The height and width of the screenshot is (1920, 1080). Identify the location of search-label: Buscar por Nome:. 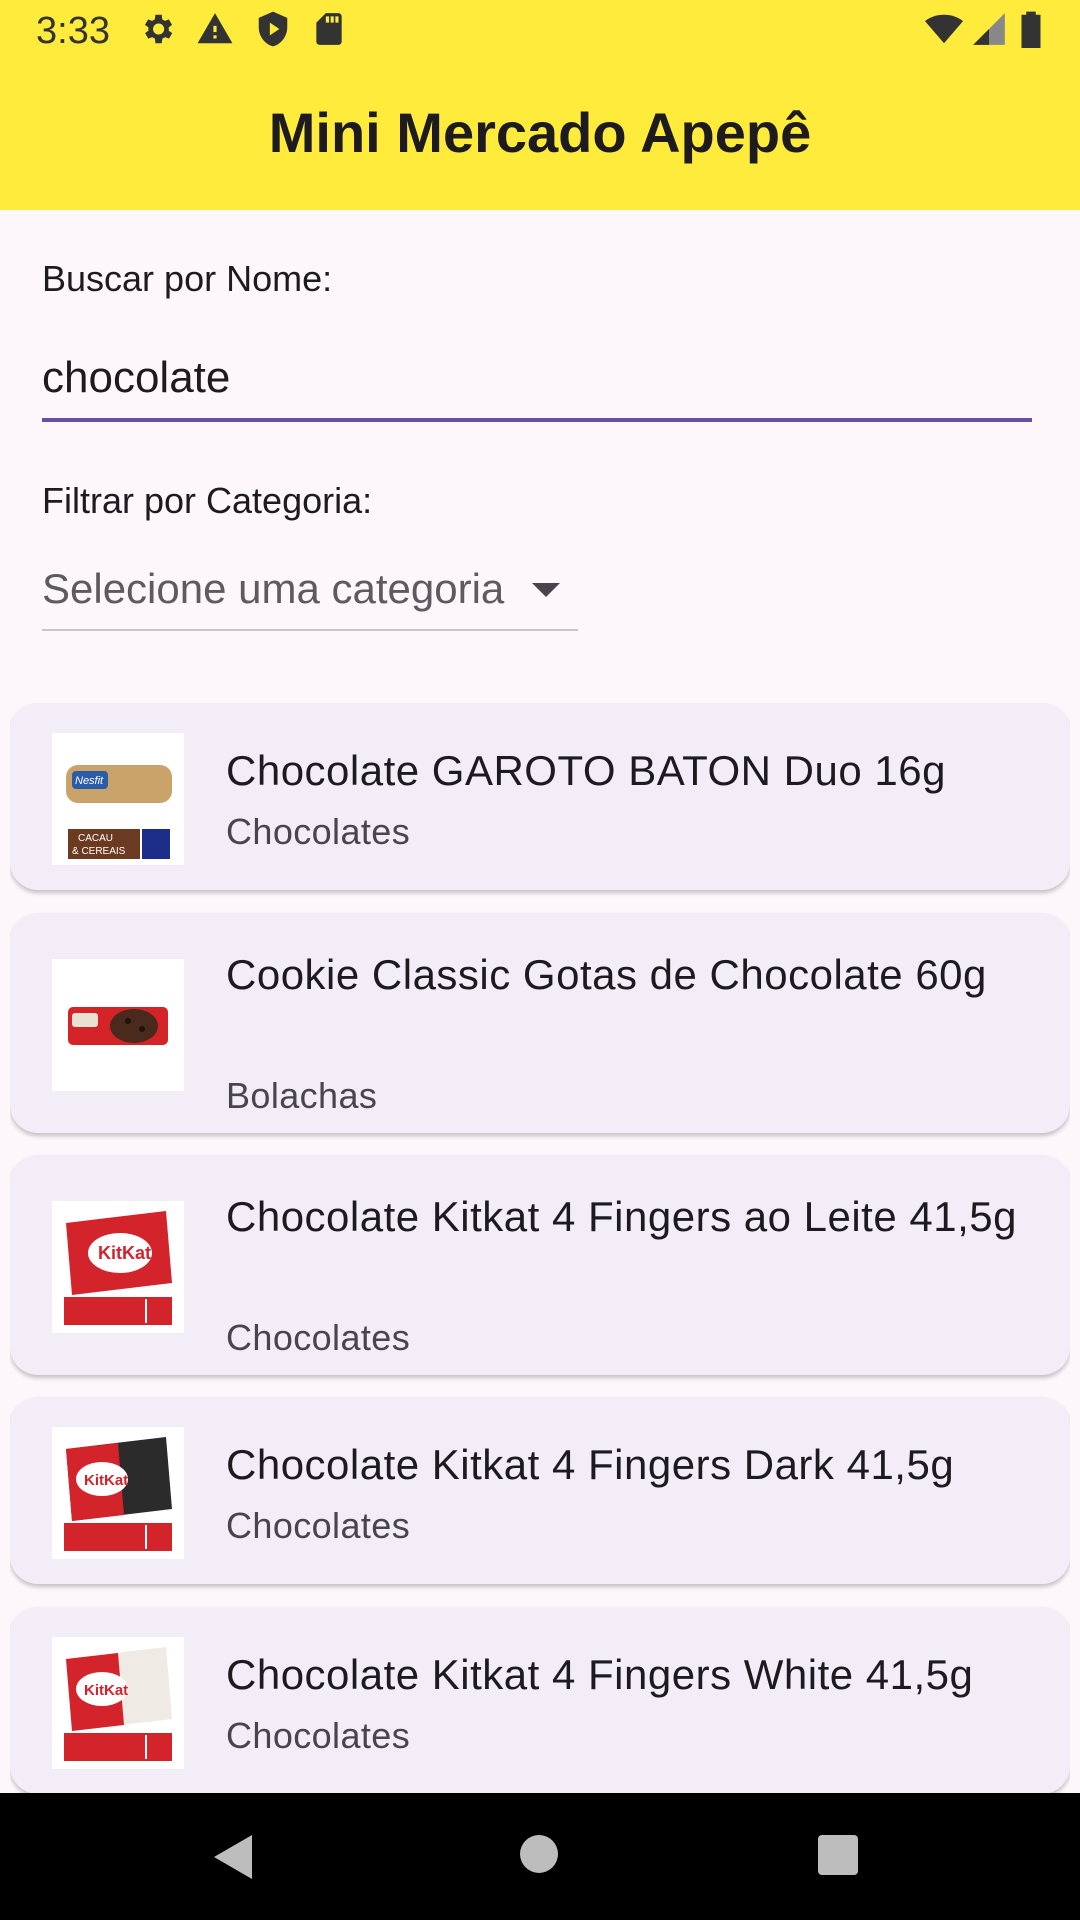
(187, 278).